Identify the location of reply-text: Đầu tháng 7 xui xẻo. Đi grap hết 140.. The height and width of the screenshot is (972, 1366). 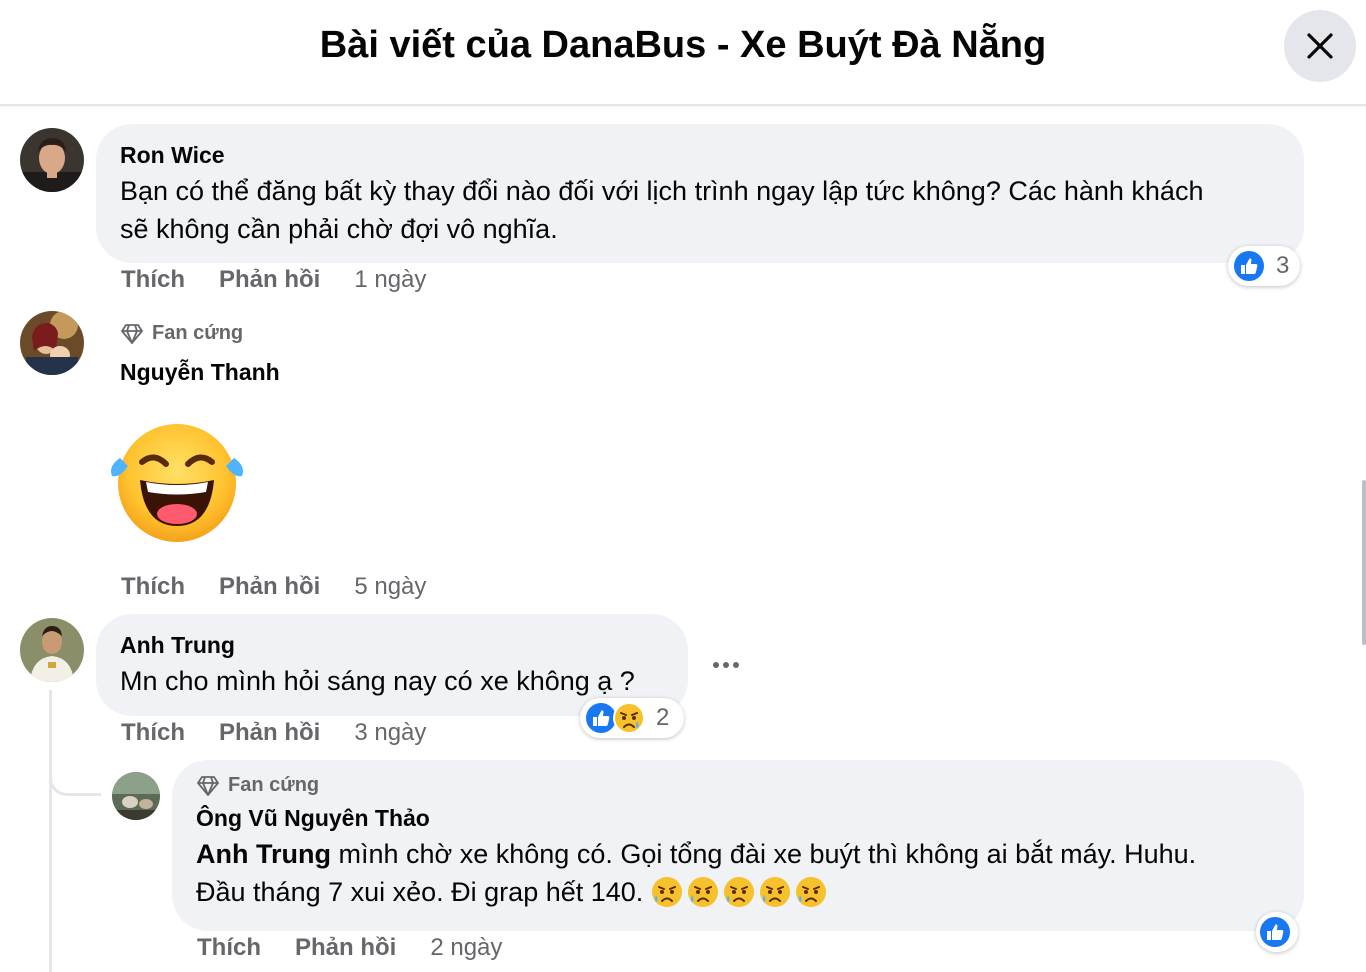
(420, 892).